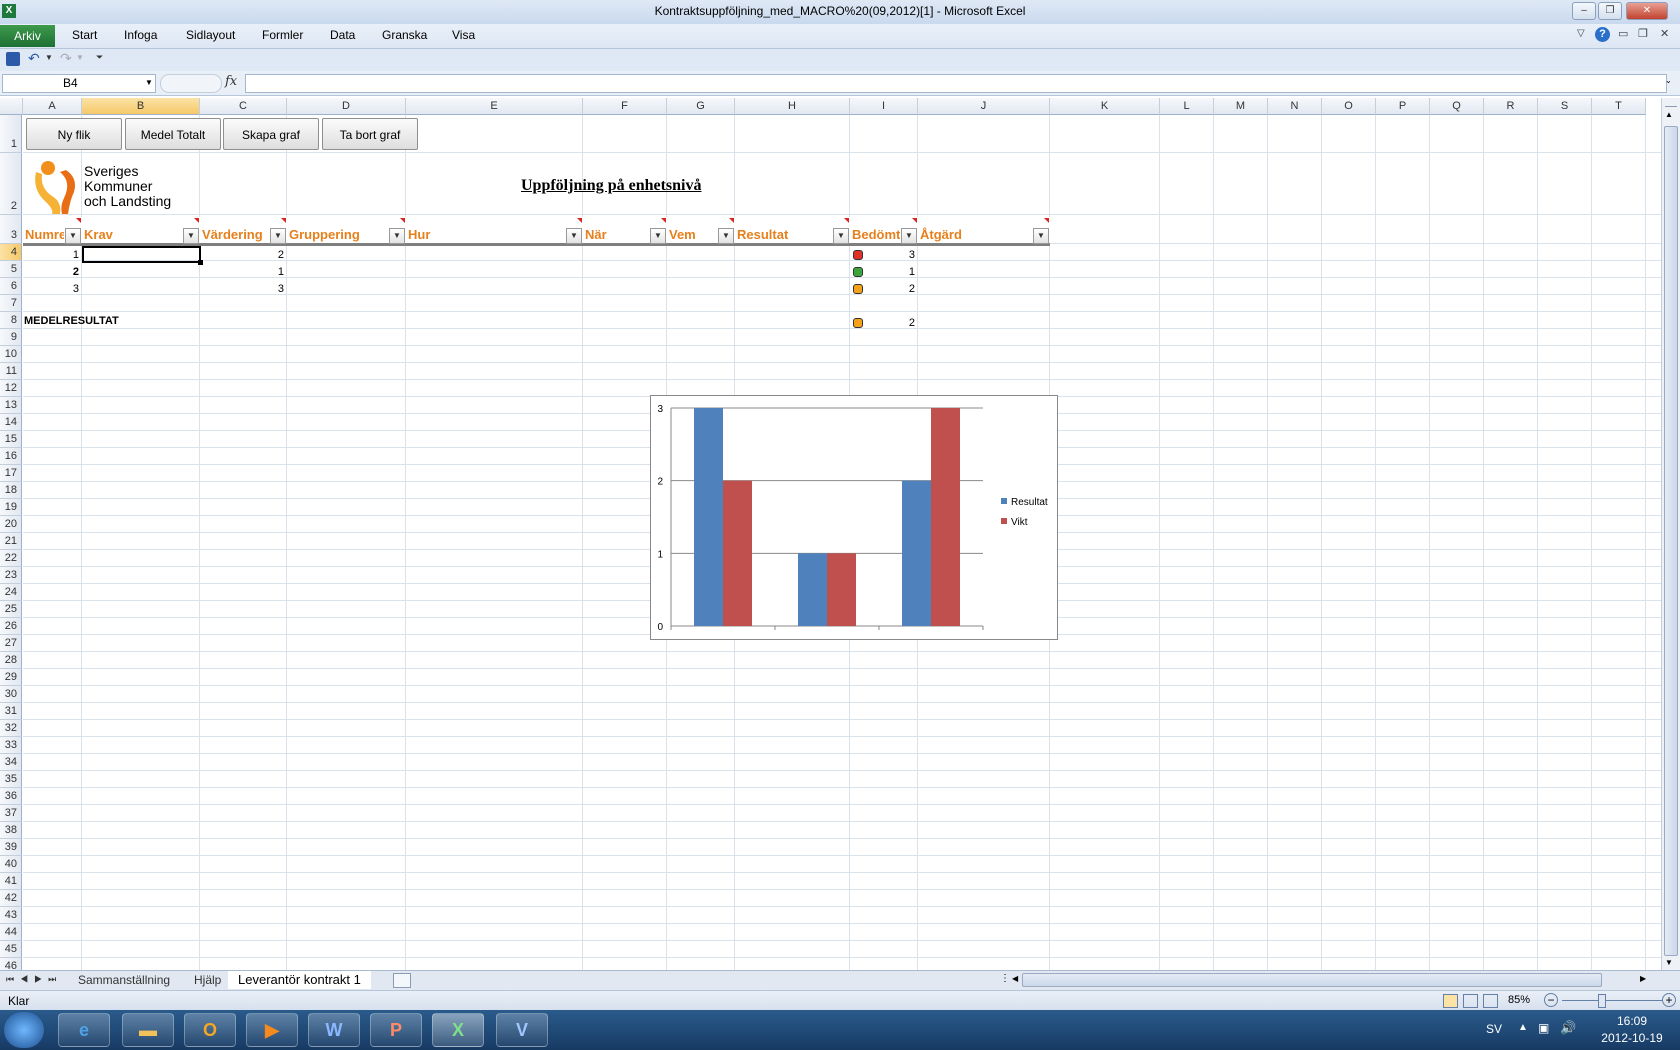  I want to click on undo-icon: ↶, so click(34, 58).